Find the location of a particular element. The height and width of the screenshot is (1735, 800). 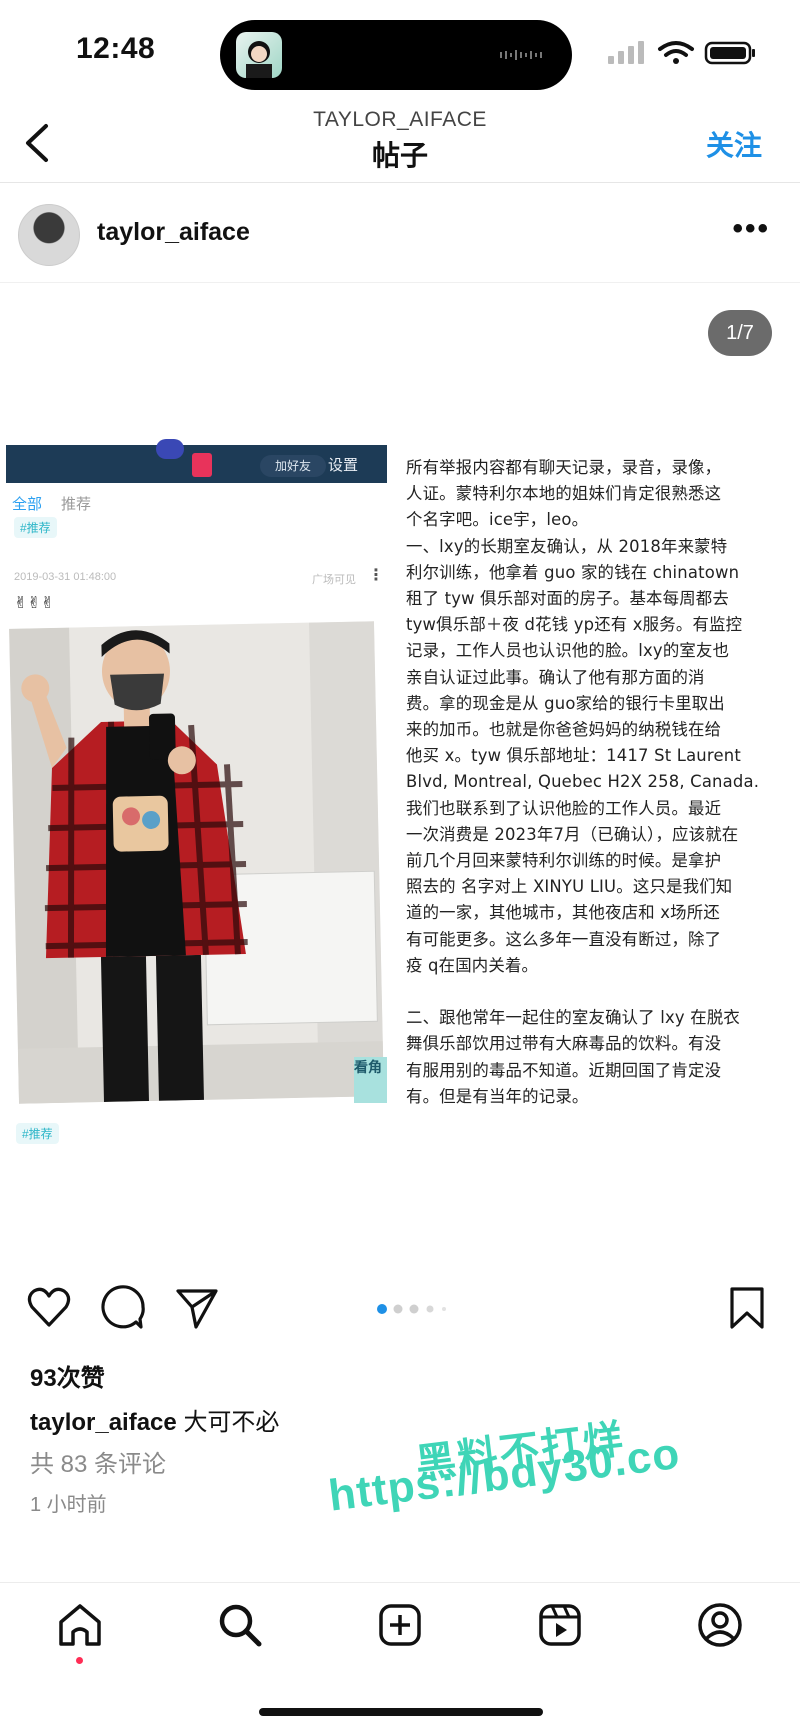

post-date: 2019-03-31 01:48:00 is located at coordinates (65, 577).